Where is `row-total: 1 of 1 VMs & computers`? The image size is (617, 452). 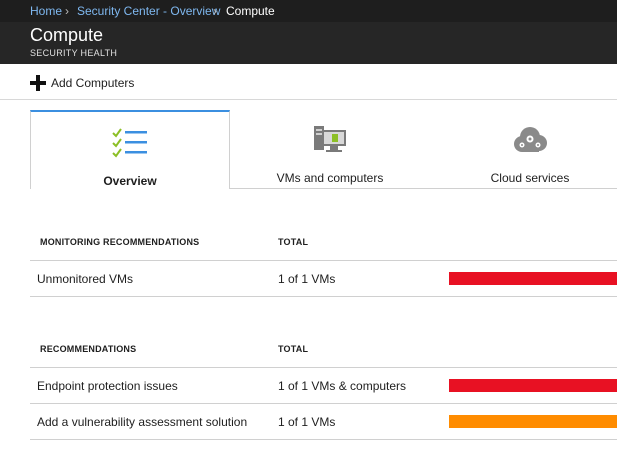
row-total: 1 of 1 VMs & computers is located at coordinates (342, 386).